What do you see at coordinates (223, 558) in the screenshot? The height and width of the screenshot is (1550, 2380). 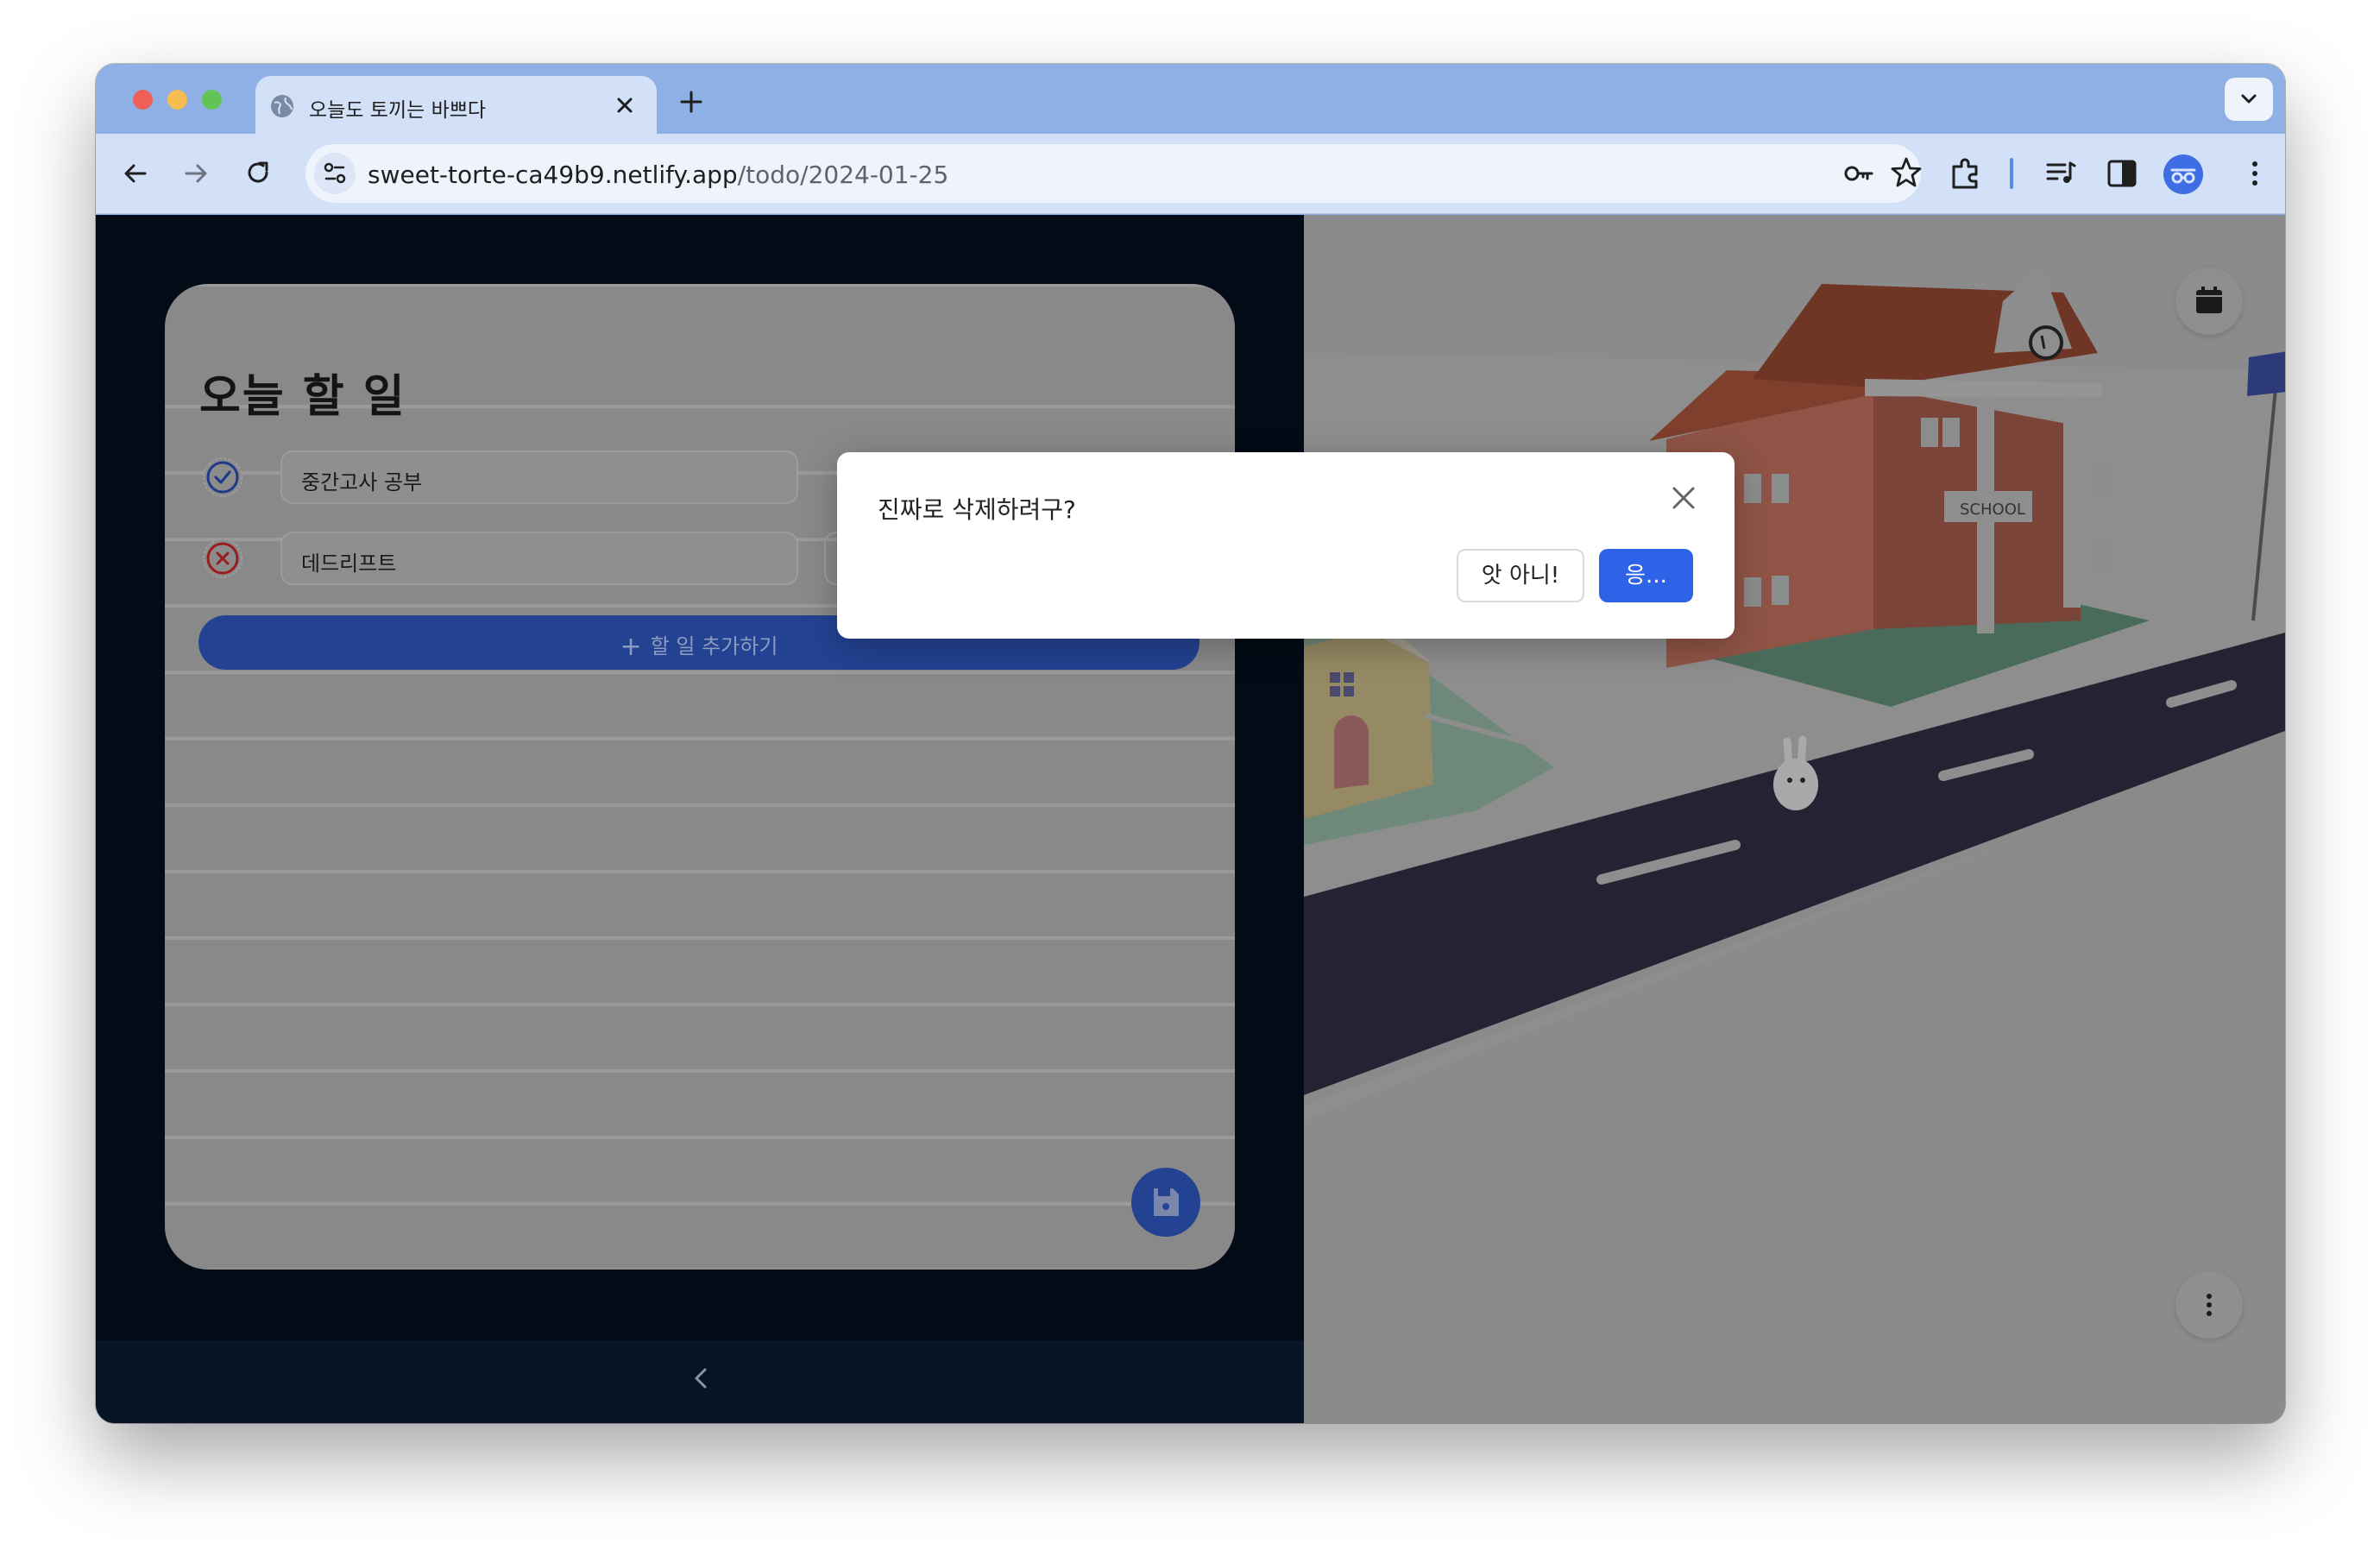 I see `x-circle-icon` at bounding box center [223, 558].